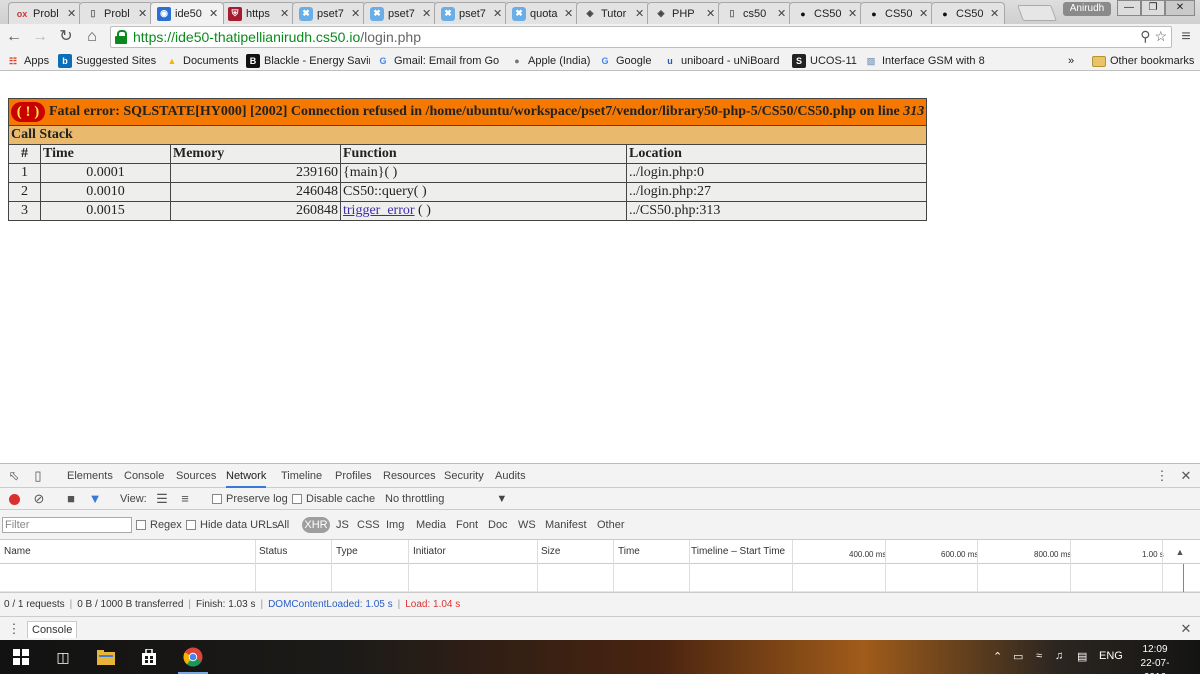  I want to click on bookmark-item: ● Apple (India), so click(550, 61).